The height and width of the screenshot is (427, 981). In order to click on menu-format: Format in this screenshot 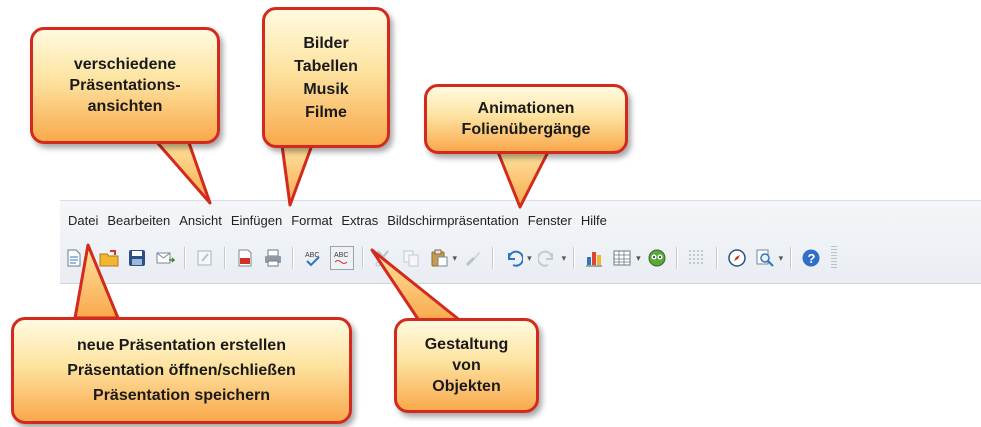, I will do `click(311, 220)`.